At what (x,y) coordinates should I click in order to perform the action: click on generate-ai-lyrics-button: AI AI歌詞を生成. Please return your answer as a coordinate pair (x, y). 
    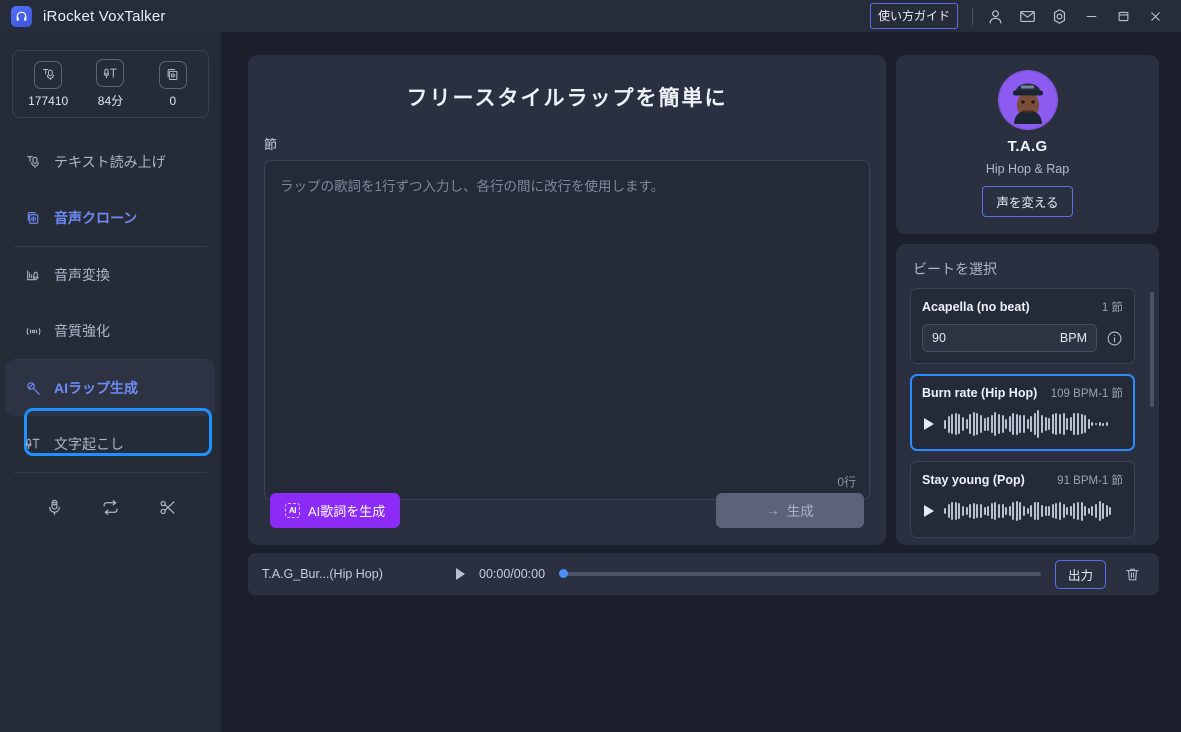
    Looking at the image, I should click on (335, 510).